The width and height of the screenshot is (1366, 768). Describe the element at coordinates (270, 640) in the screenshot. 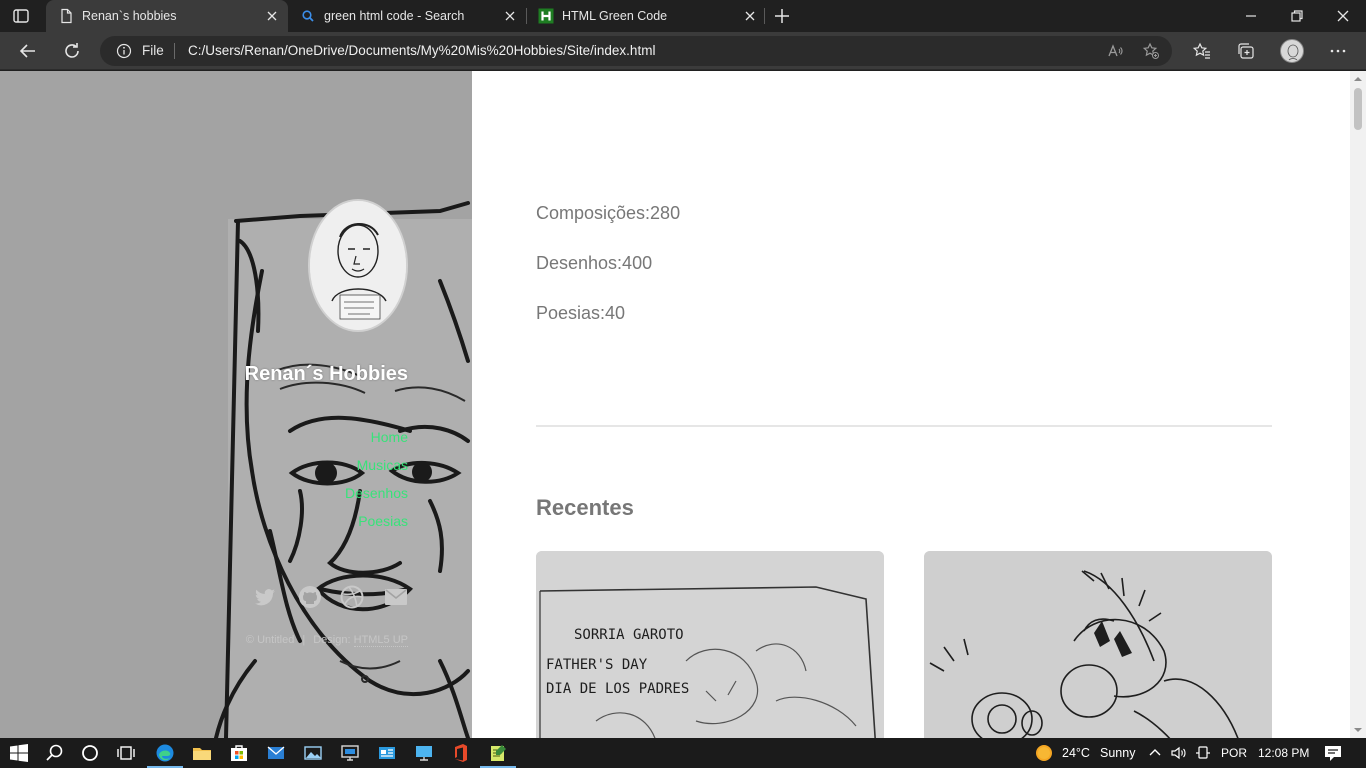

I see `copyright-text: © Untitled` at that location.